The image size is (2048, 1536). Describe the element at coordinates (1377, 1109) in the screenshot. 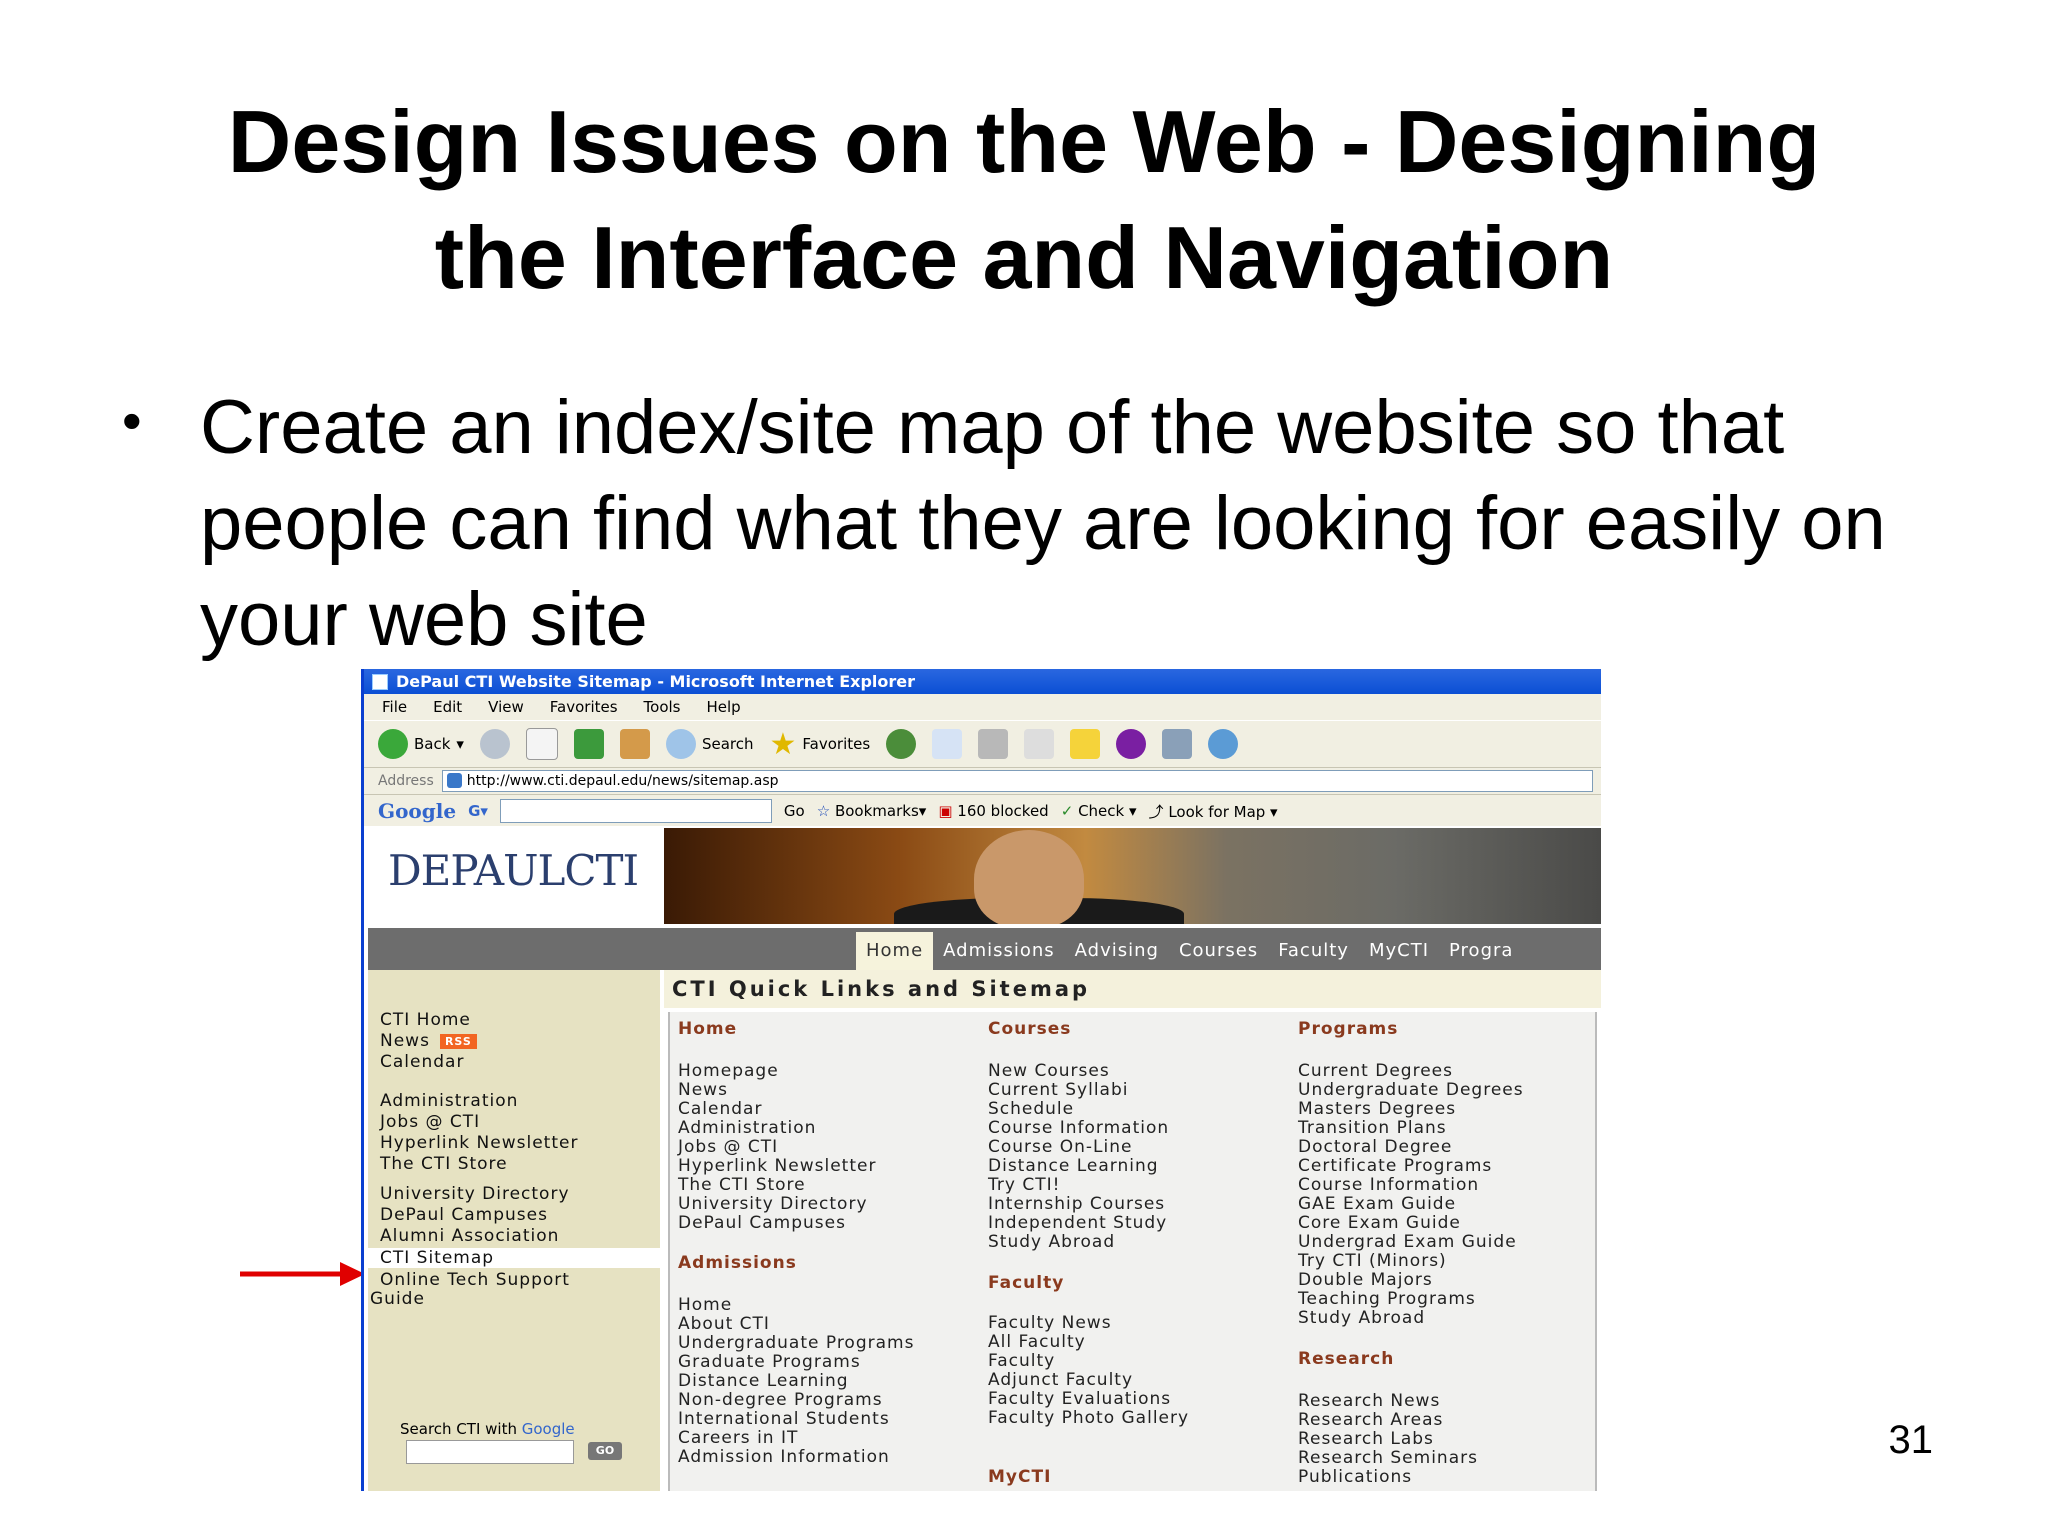

I see `sitemap-link: Masters Degrees` at that location.